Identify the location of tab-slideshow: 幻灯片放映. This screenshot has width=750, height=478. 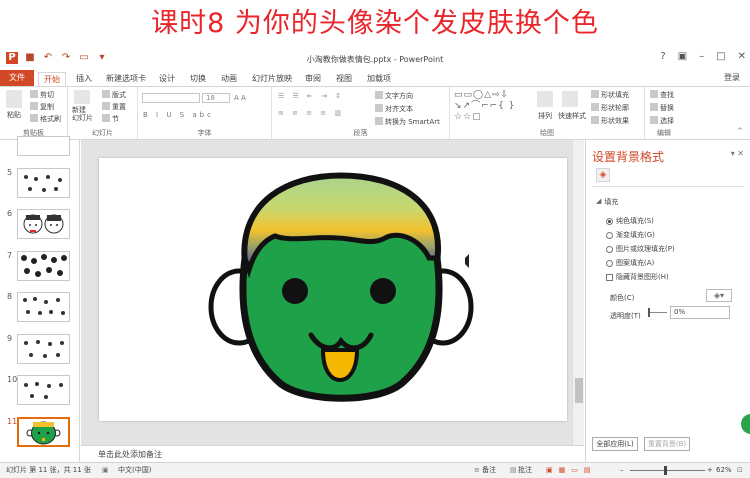
(272, 79).